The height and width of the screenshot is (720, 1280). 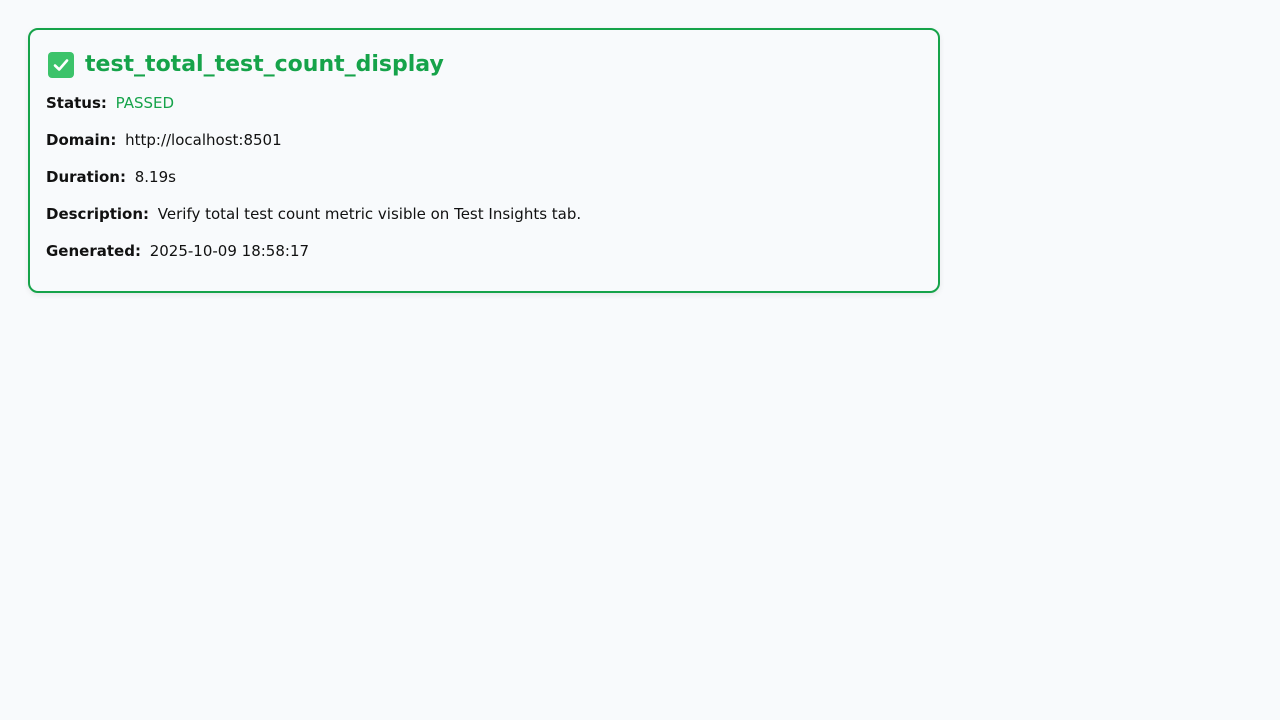 I want to click on test-title-row: test_total_test_count_display, so click(x=484, y=65).